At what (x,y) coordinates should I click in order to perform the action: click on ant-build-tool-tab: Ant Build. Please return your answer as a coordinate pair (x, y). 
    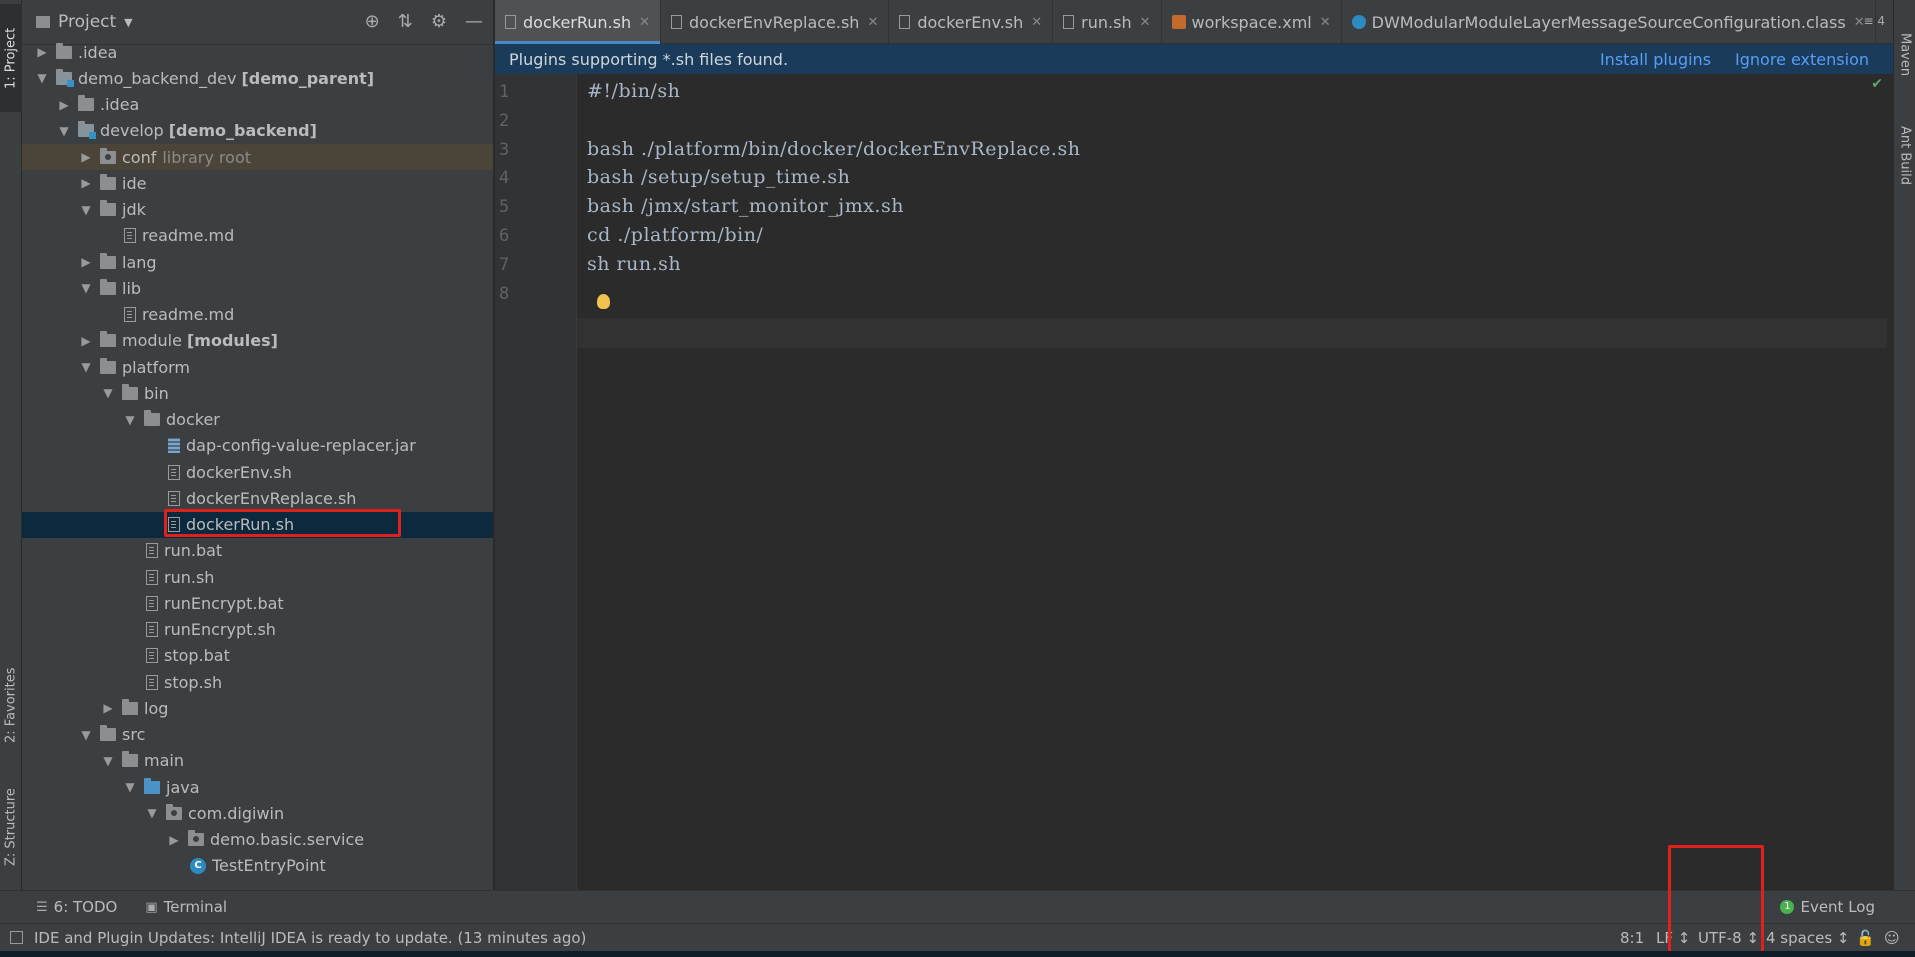
    Looking at the image, I should click on (1904, 155).